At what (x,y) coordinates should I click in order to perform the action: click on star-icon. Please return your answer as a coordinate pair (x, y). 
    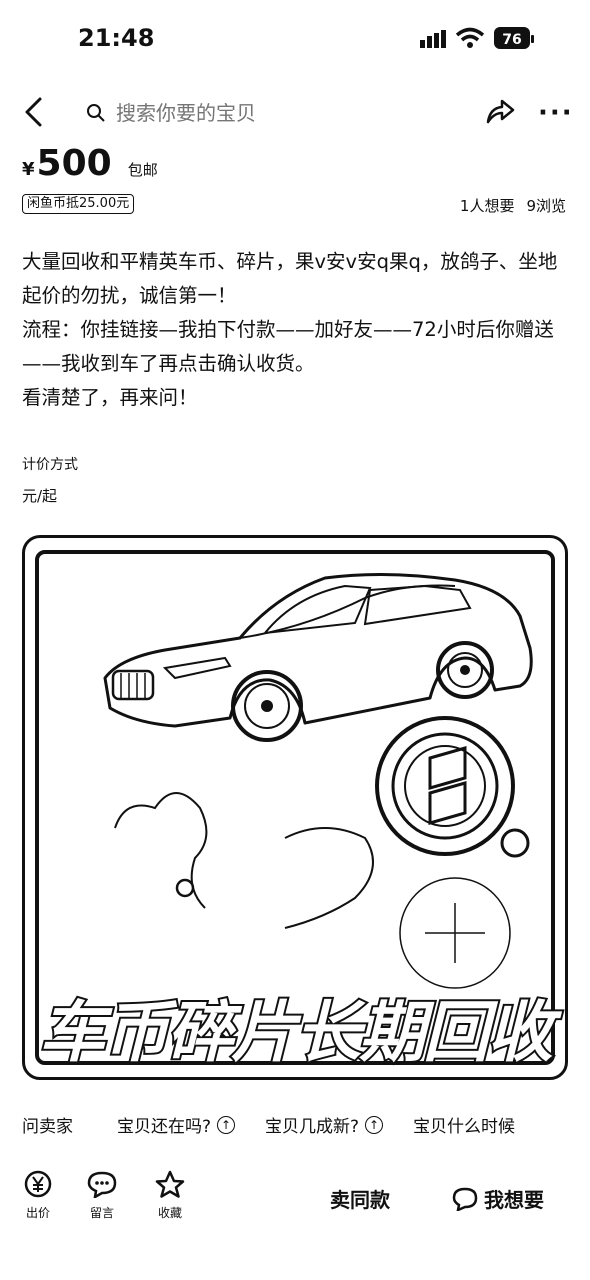
    Looking at the image, I should click on (170, 1184).